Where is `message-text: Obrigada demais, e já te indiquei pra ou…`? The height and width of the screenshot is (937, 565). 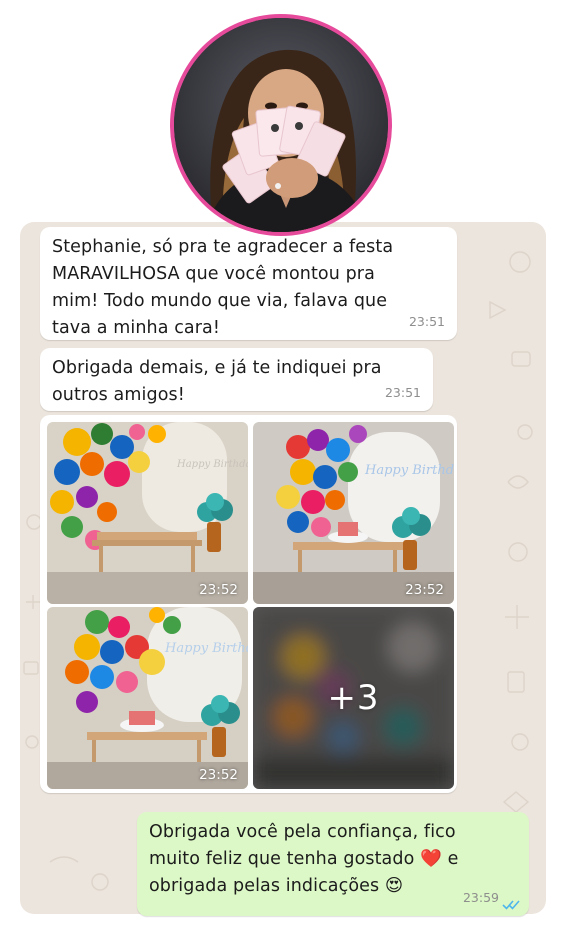 message-text: Obrigada demais, e já te indiquei pra ou… is located at coordinates (217, 381).